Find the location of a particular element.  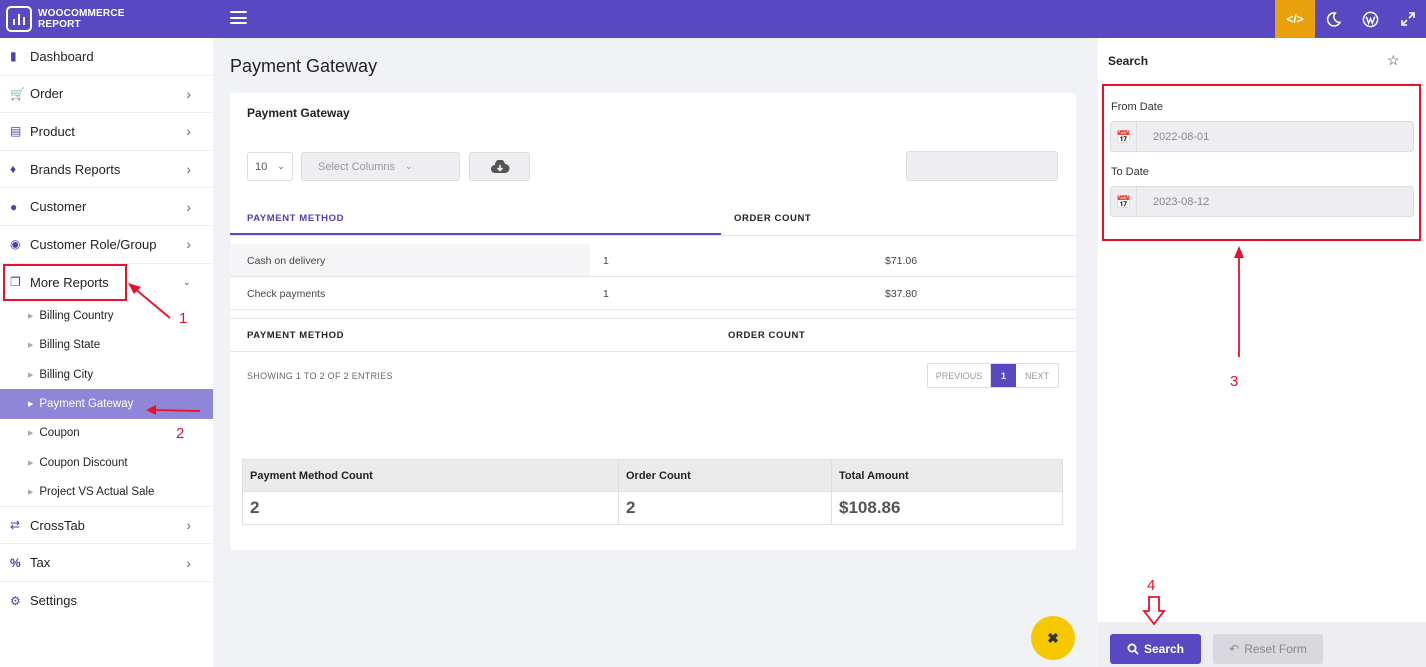

cogs-icon: ⚙ is located at coordinates (15, 600).